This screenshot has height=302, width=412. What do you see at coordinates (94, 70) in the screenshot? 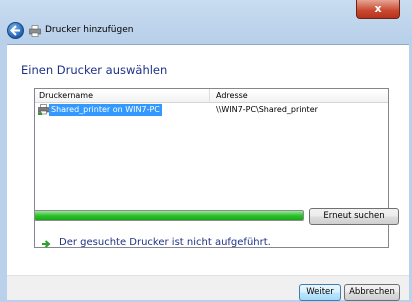
I see `page-heading: Einen Drucker auswählen` at bounding box center [94, 70].